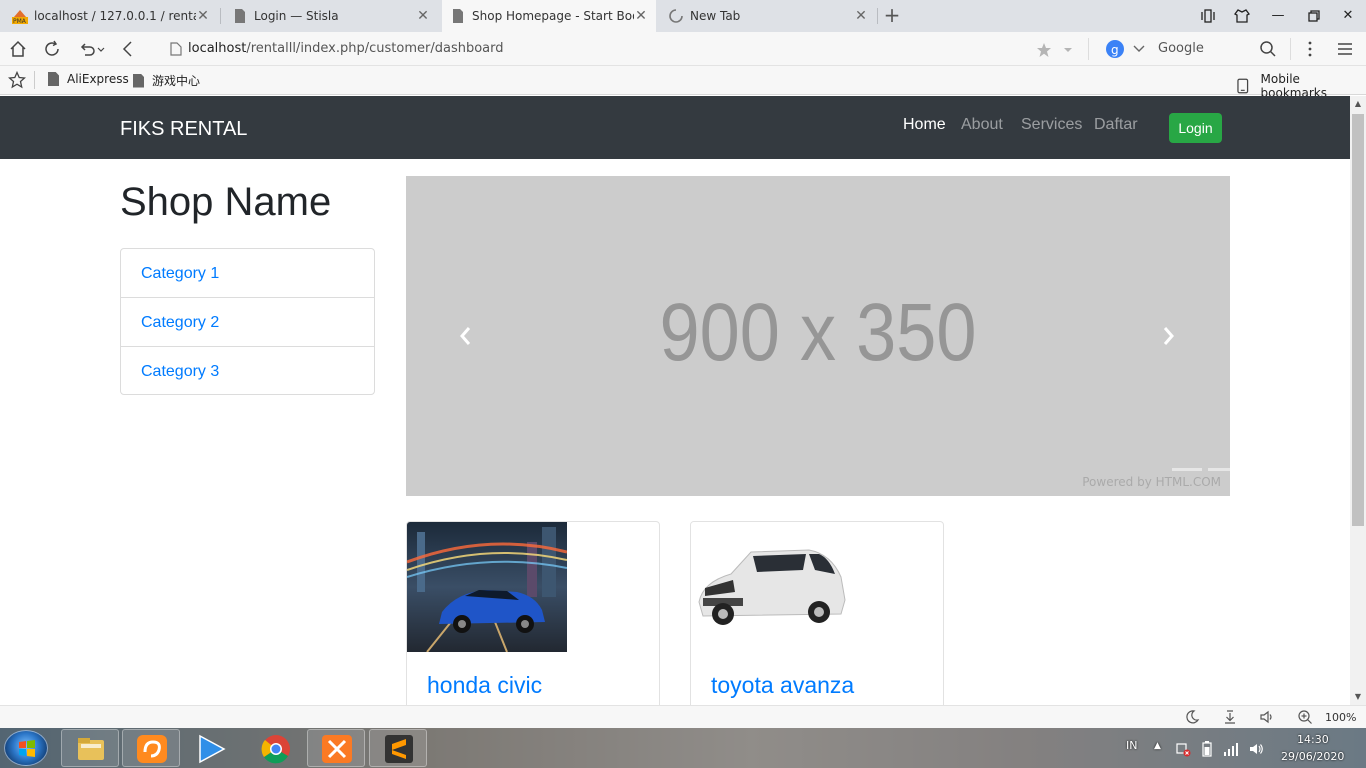  What do you see at coordinates (398, 748) in the screenshot?
I see `taskbar-sublime-text` at bounding box center [398, 748].